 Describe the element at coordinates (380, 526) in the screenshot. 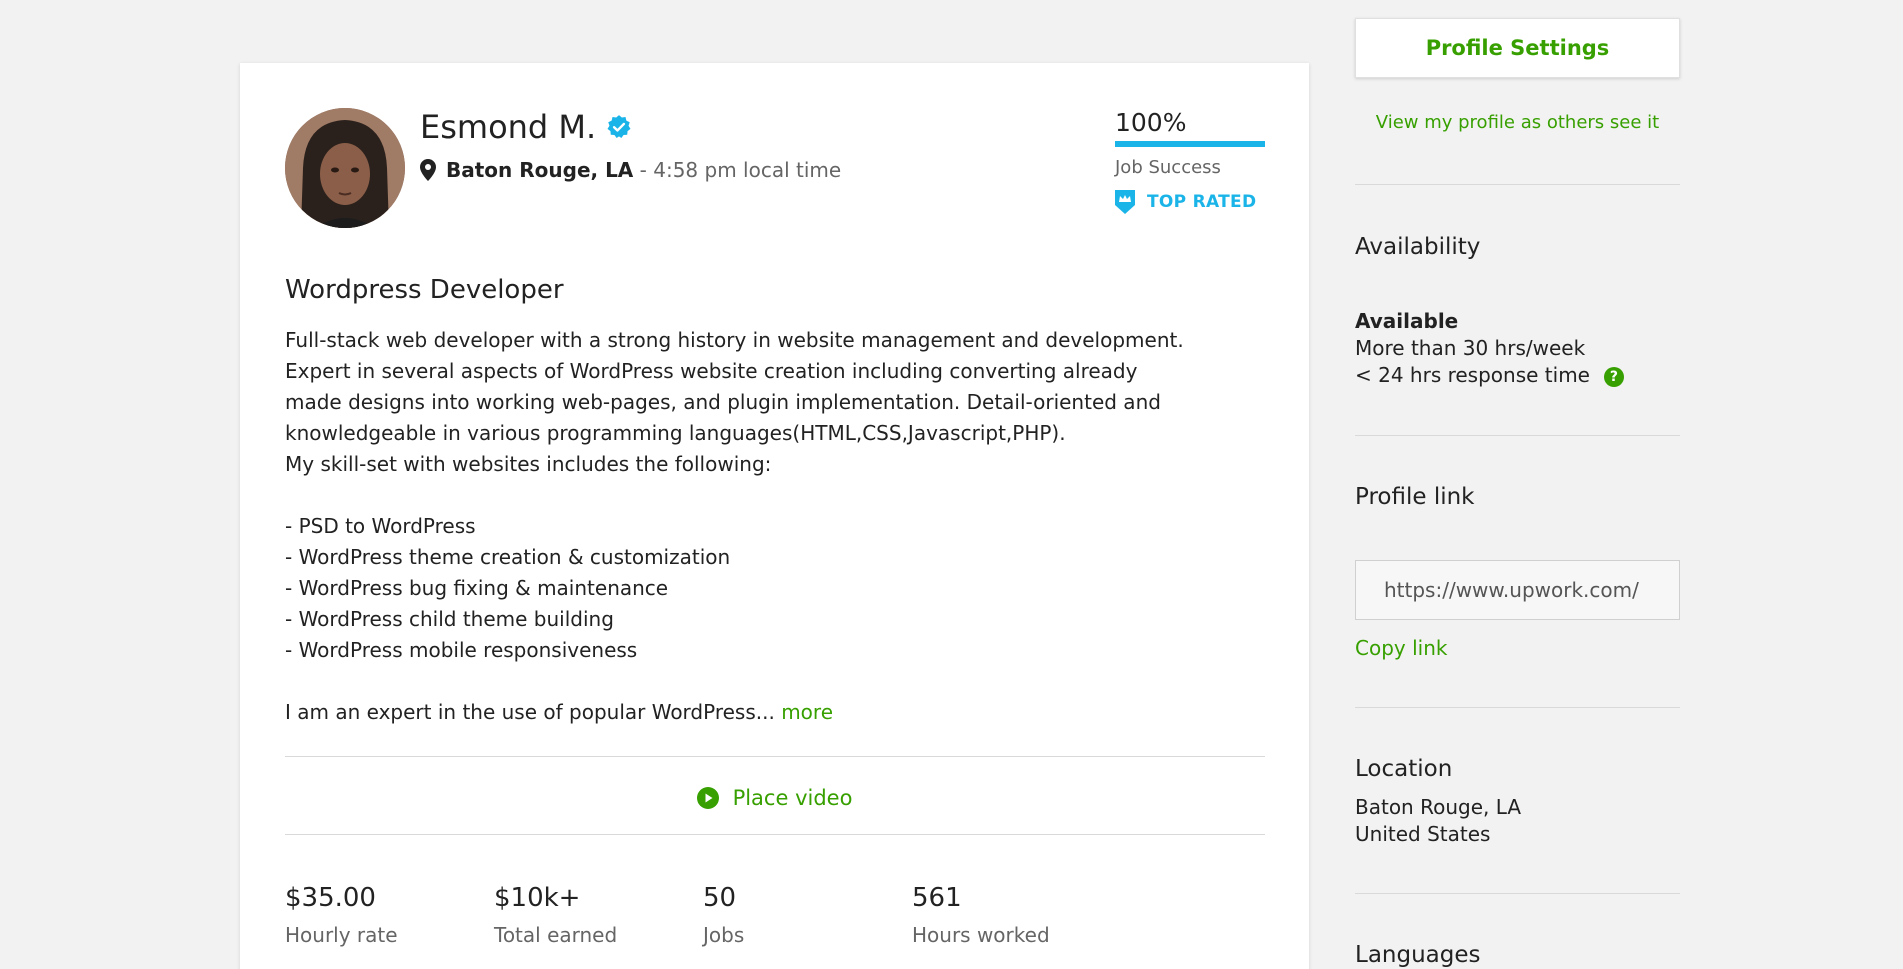

I see `description-line: - PSD to WordPress` at that location.